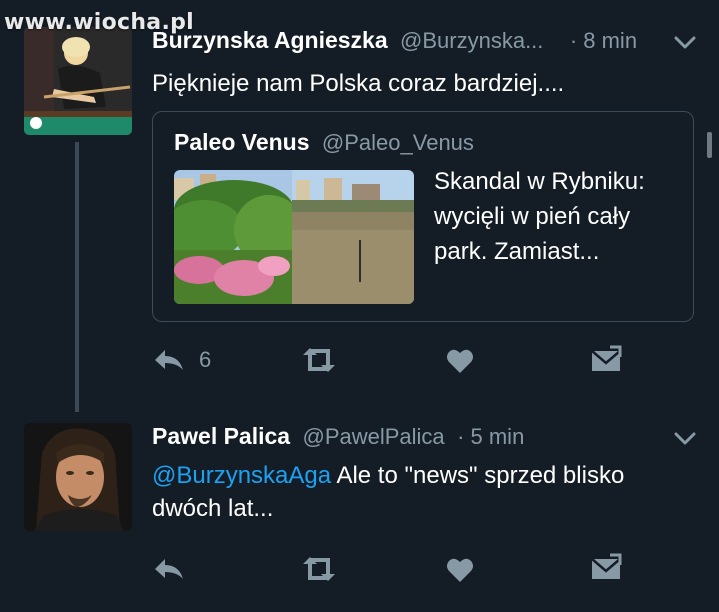  I want to click on mention-link: @BurzynskaAga, so click(241, 475).